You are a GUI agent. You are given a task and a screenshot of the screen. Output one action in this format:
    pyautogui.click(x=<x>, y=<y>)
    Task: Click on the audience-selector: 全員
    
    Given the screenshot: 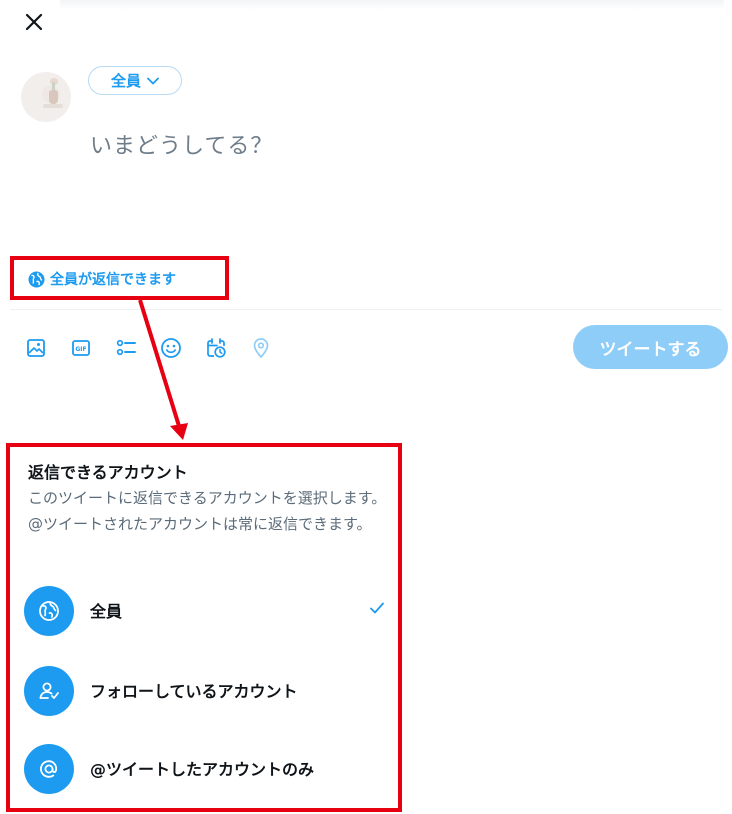 What is the action you would take?
    pyautogui.click(x=135, y=80)
    